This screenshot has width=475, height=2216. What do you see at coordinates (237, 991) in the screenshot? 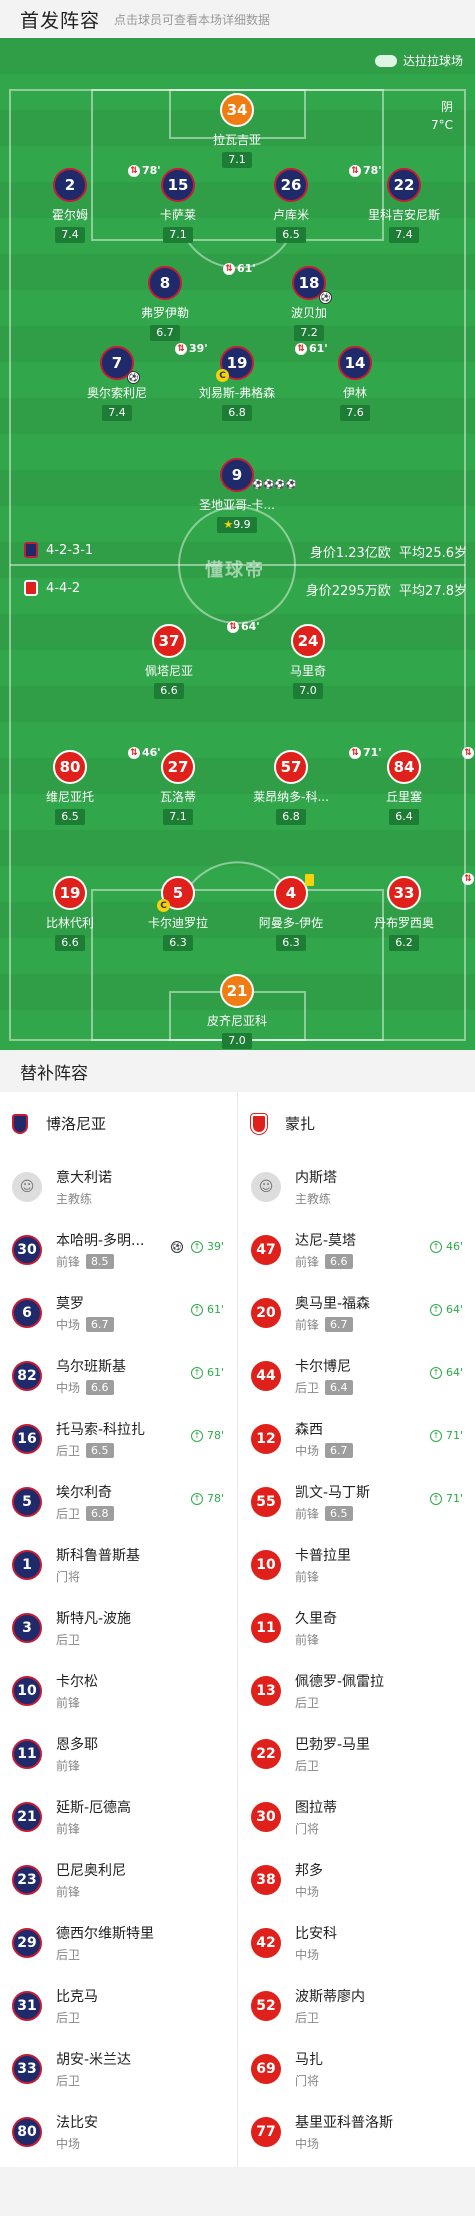
I see `player-number-badge: 21` at bounding box center [237, 991].